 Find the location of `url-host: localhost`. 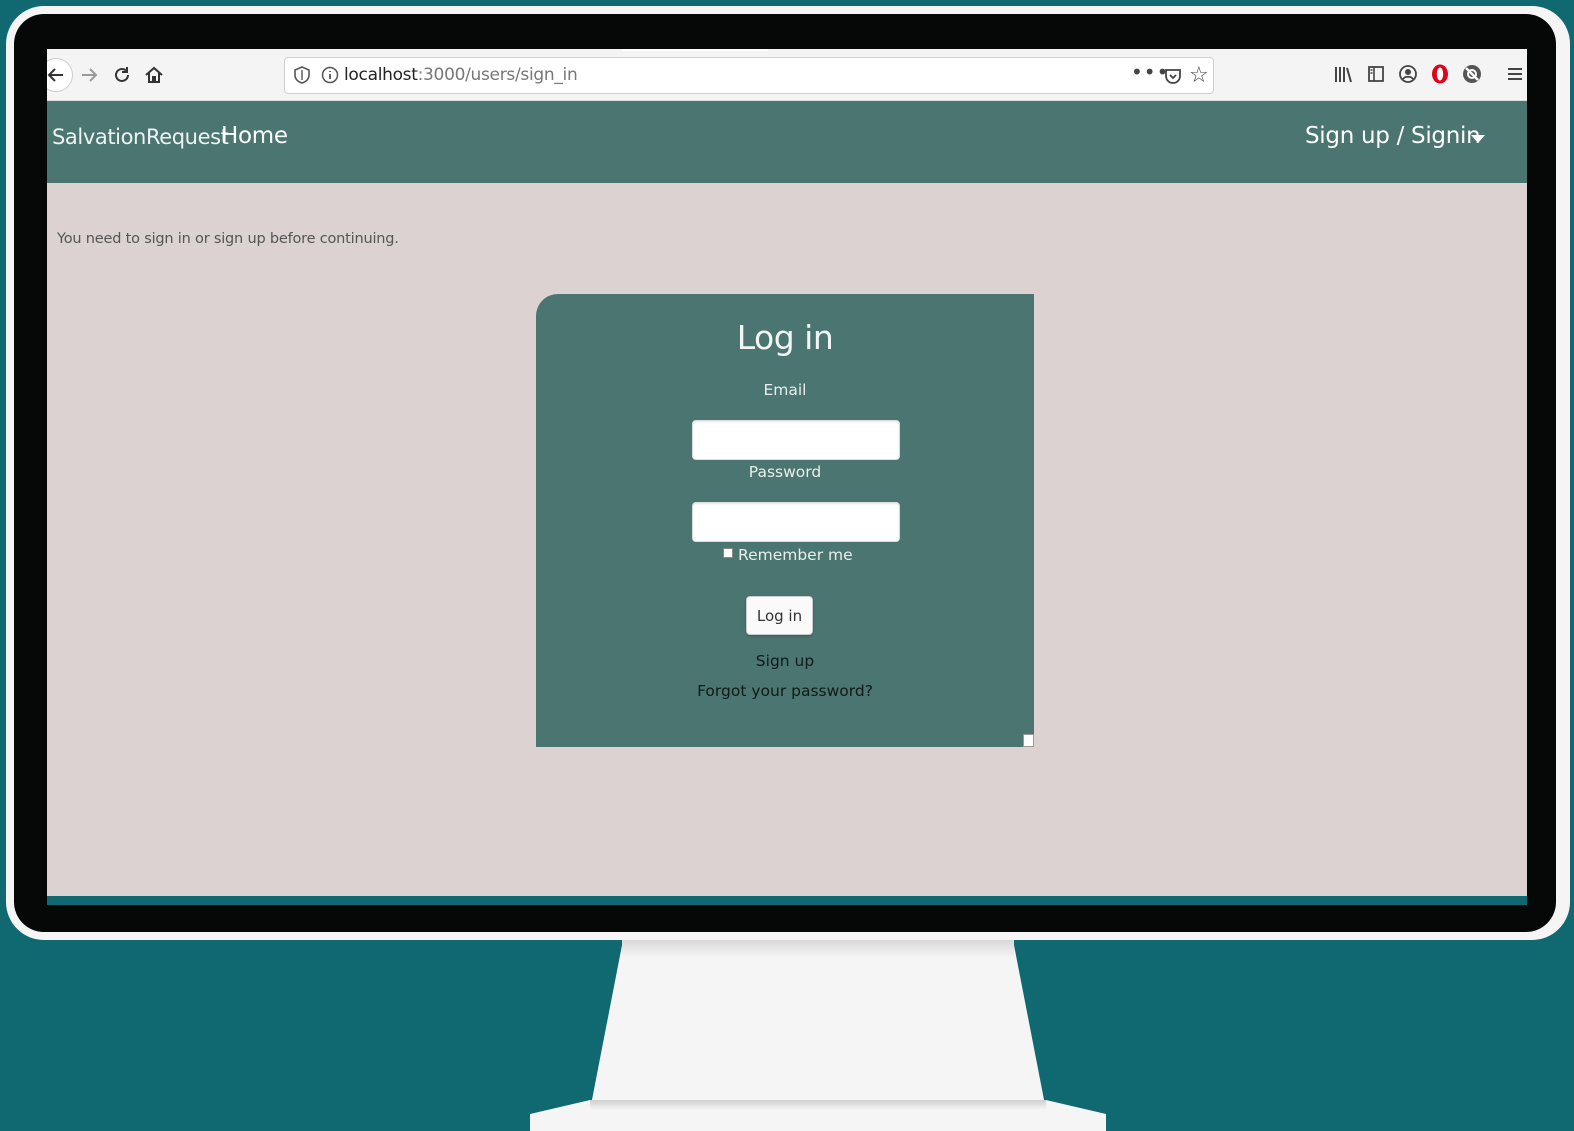

url-host: localhost is located at coordinates (381, 75).